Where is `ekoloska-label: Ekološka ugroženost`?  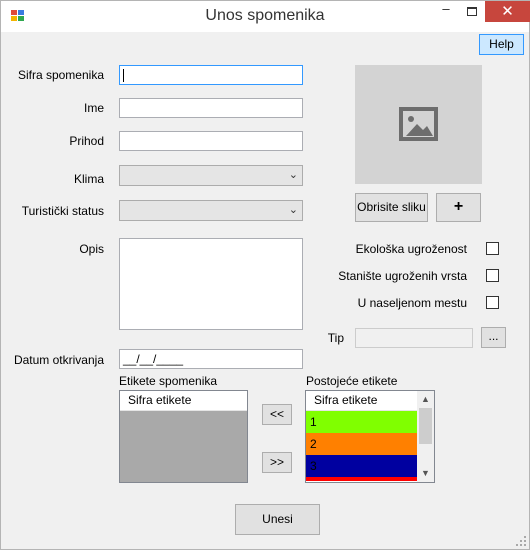 ekoloska-label: Ekološka ugroženost is located at coordinates (411, 249).